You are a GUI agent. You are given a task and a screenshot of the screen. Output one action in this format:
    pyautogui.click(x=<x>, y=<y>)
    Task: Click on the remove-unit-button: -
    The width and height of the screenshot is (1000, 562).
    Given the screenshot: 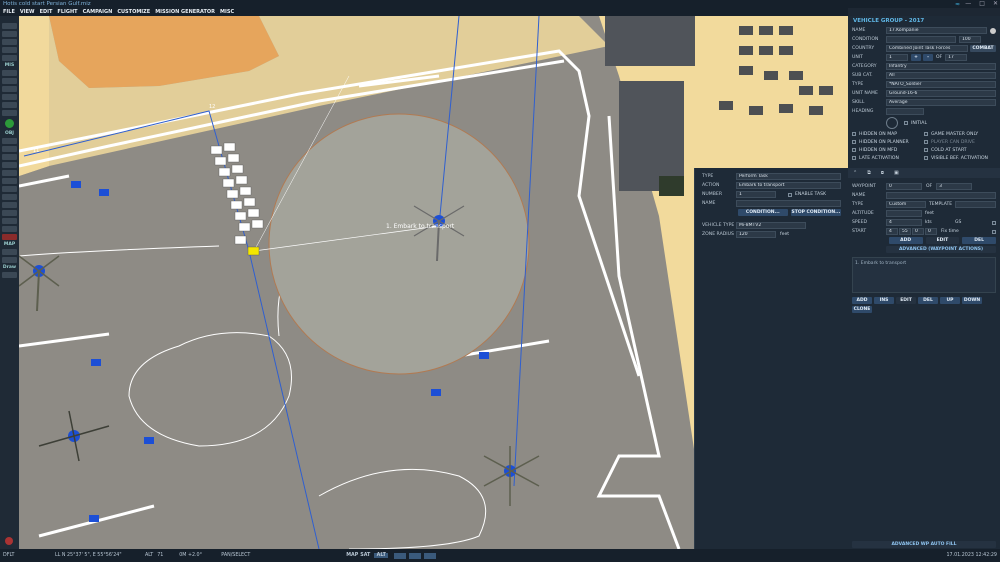 What is the action you would take?
    pyautogui.click(x=928, y=57)
    